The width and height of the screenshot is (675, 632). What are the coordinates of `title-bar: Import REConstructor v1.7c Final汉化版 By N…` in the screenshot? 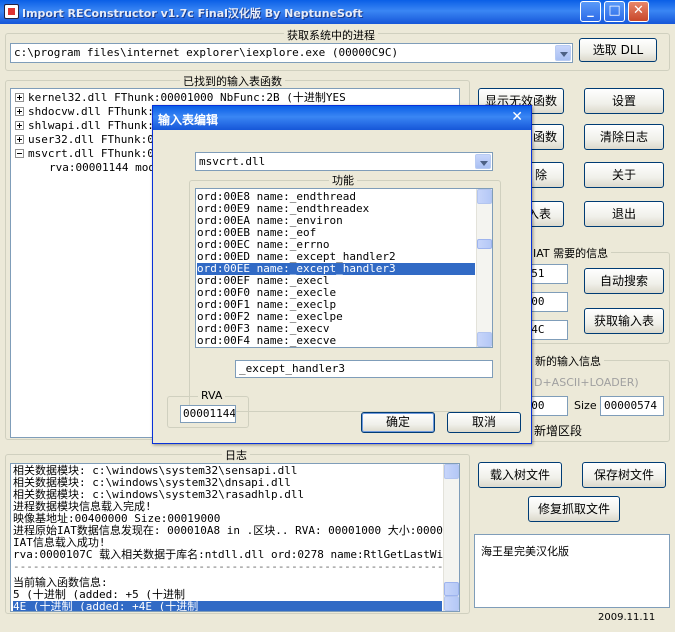 It's located at (337, 12).